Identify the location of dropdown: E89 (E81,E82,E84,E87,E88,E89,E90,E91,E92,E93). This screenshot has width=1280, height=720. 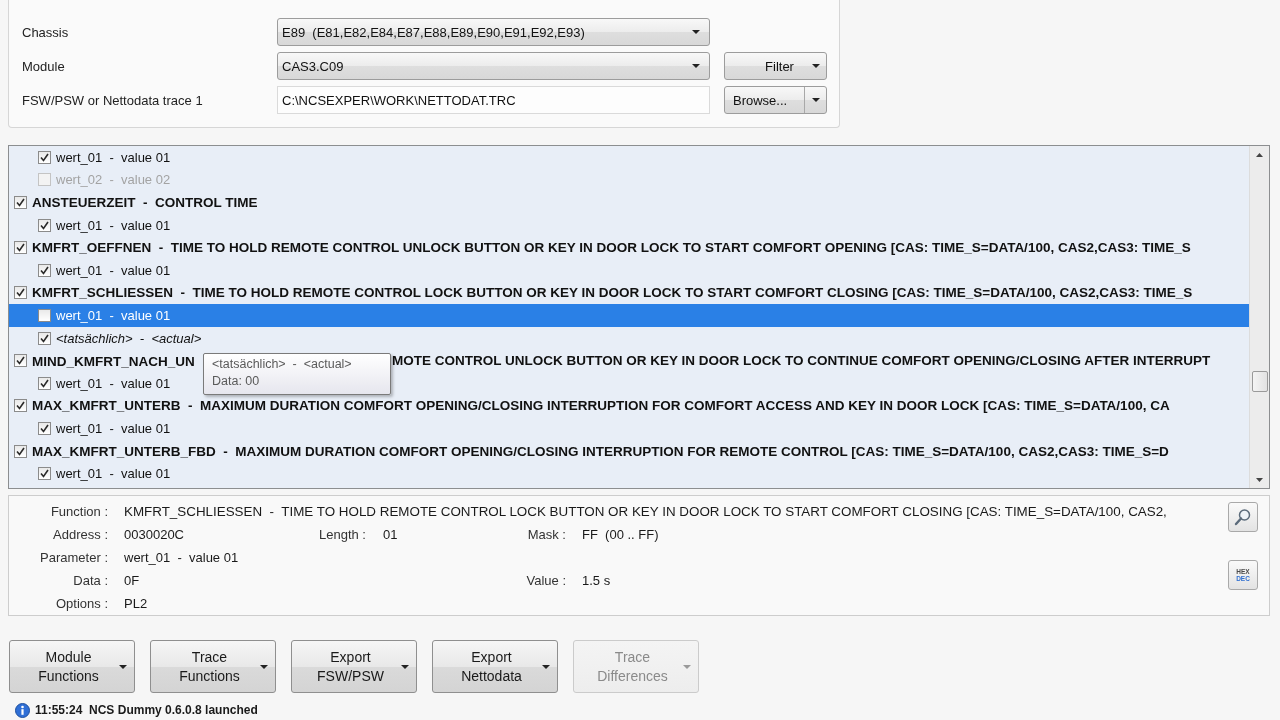
(493, 32).